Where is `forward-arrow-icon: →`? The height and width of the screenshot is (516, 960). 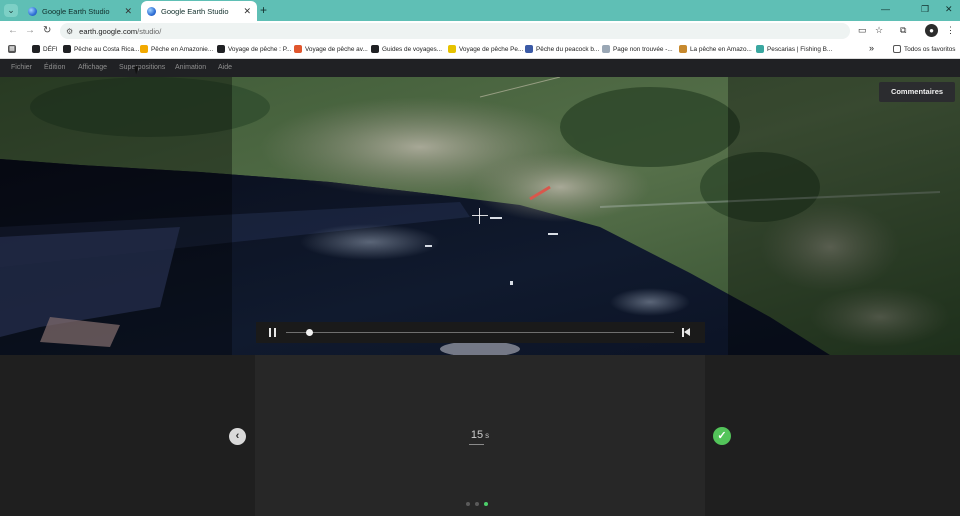 forward-arrow-icon: → is located at coordinates (30, 30).